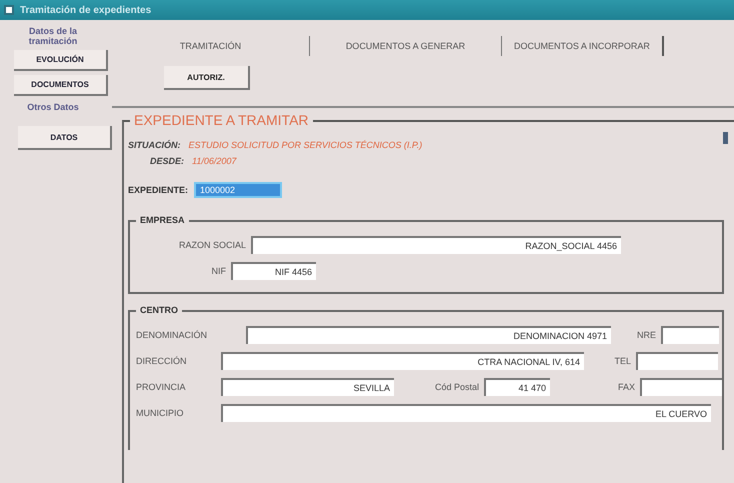 The height and width of the screenshot is (483, 734). What do you see at coordinates (207, 78) in the screenshot?
I see `toolbar-button: AUTORIZ.` at bounding box center [207, 78].